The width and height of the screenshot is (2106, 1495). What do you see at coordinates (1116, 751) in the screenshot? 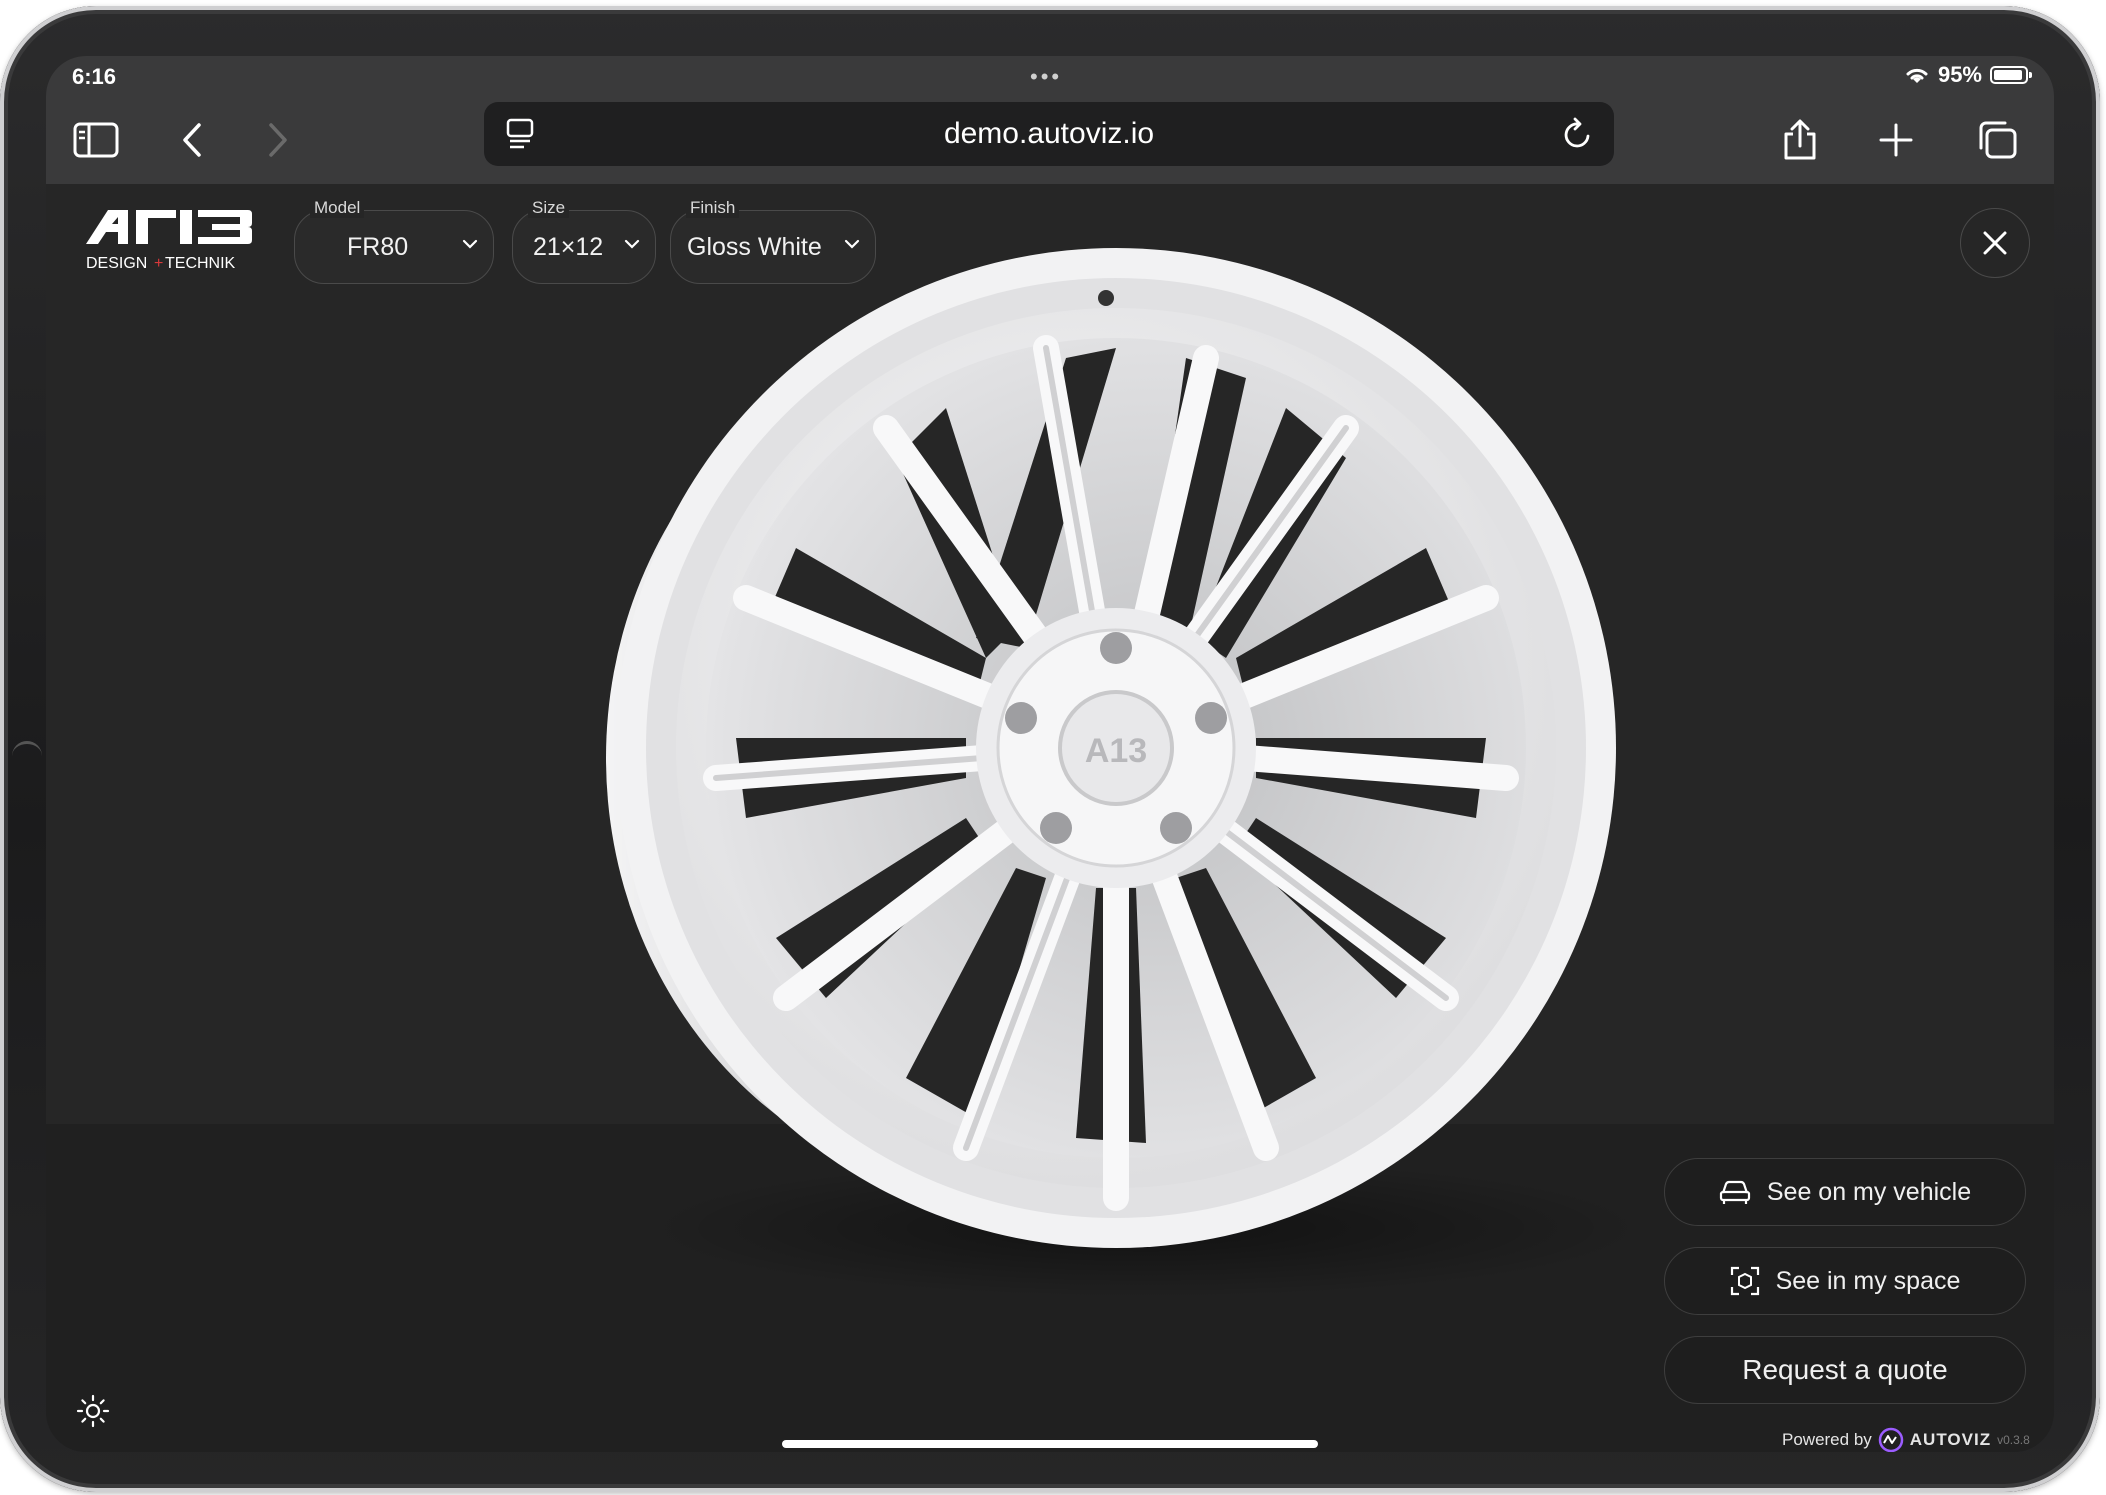
I see `center-cap-logo: A13` at bounding box center [1116, 751].